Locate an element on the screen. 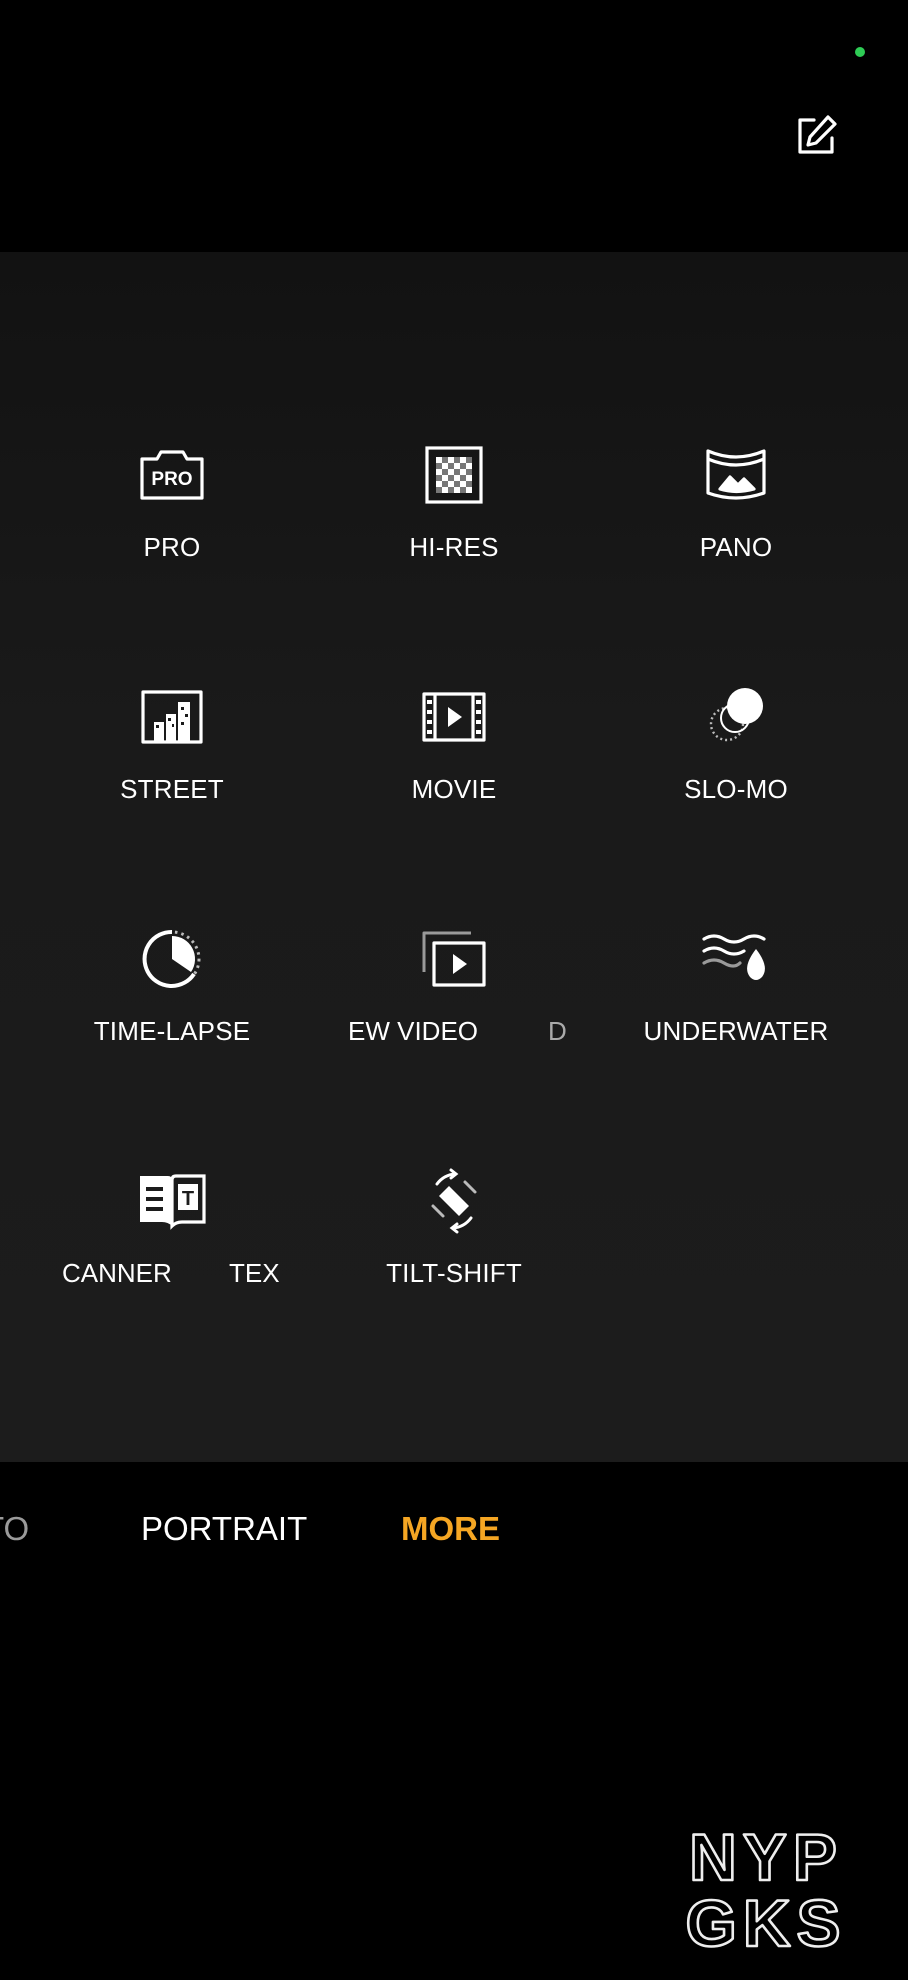  mode-slo-mo: SLO-MO is located at coordinates (736, 780).